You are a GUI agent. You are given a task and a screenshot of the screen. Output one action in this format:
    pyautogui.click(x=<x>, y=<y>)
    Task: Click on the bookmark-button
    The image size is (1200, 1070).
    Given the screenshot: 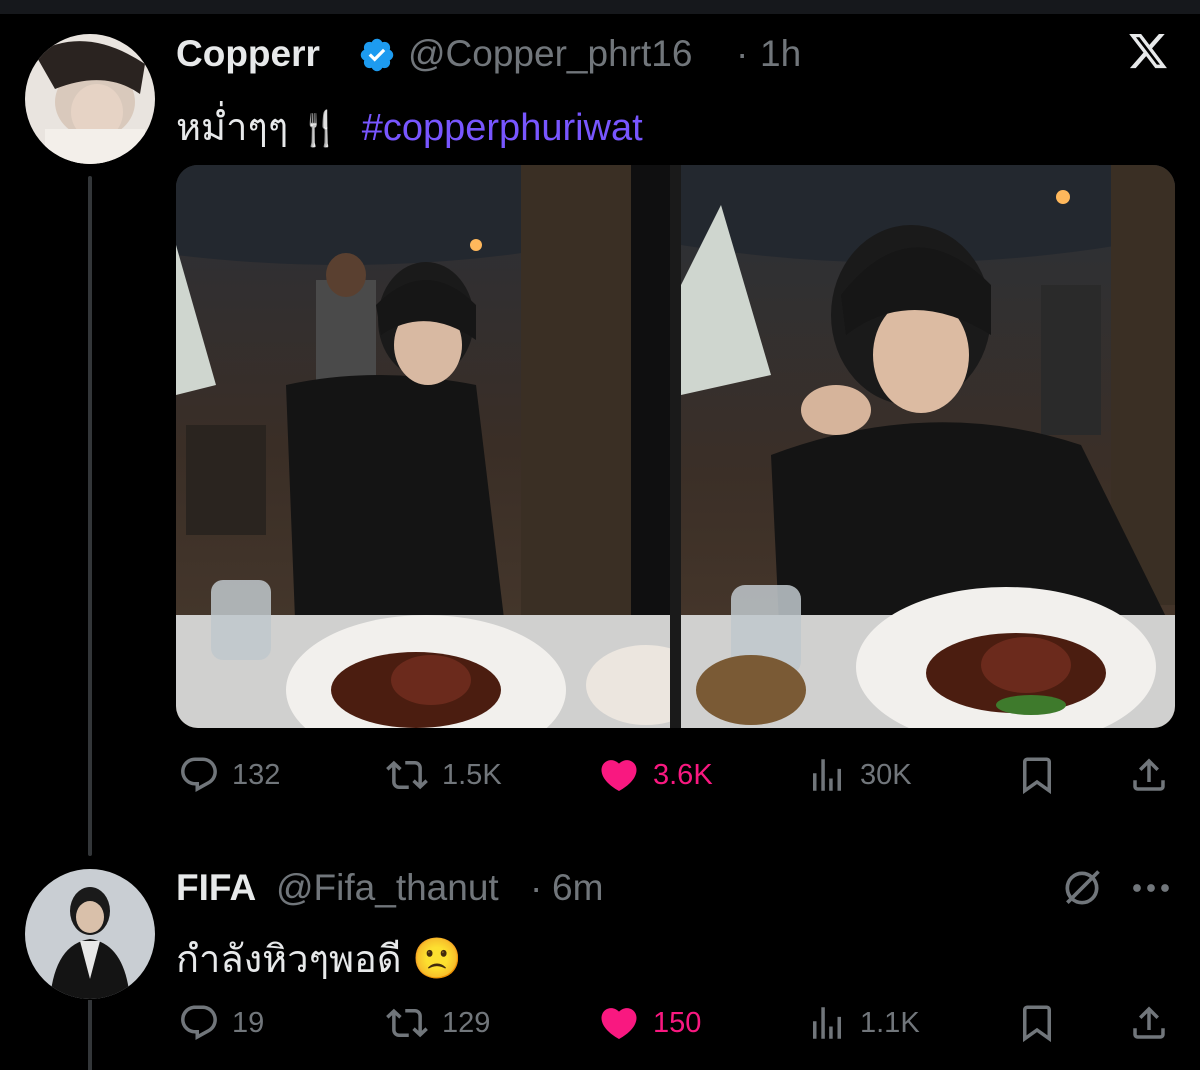 What is the action you would take?
    pyautogui.click(x=1037, y=775)
    